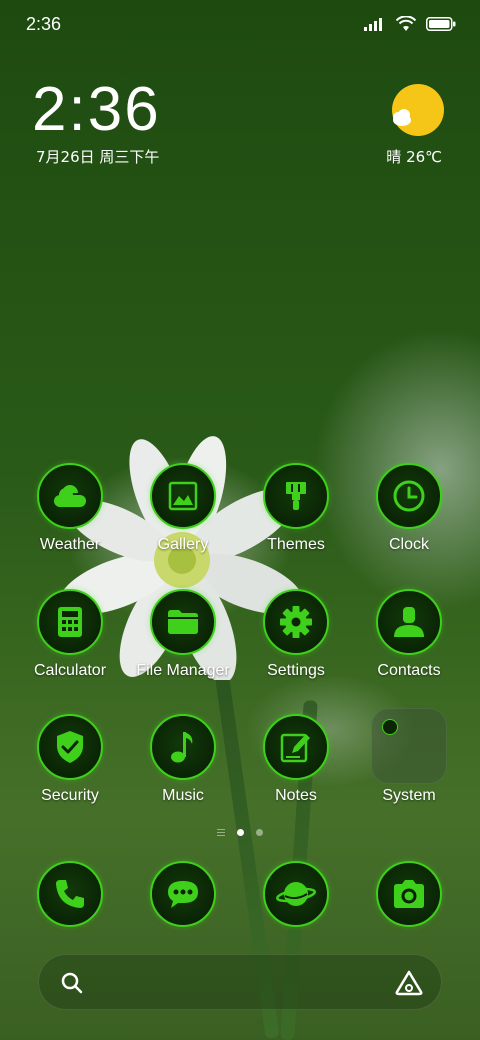 The image size is (480, 1040). Describe the element at coordinates (183, 795) in the screenshot. I see `app-label: Music` at that location.